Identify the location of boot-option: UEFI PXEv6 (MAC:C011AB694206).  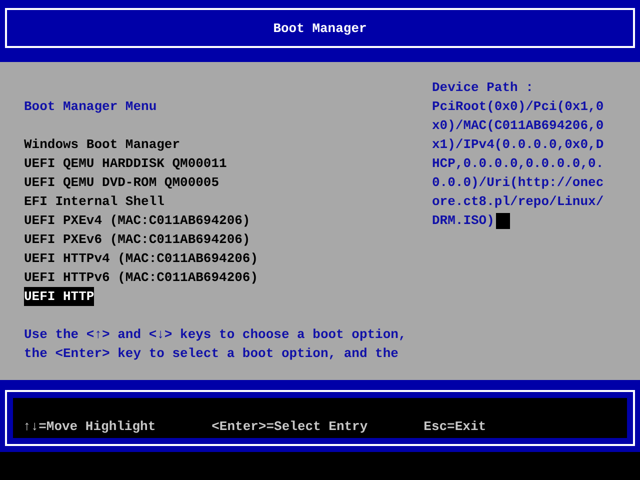
(137, 239).